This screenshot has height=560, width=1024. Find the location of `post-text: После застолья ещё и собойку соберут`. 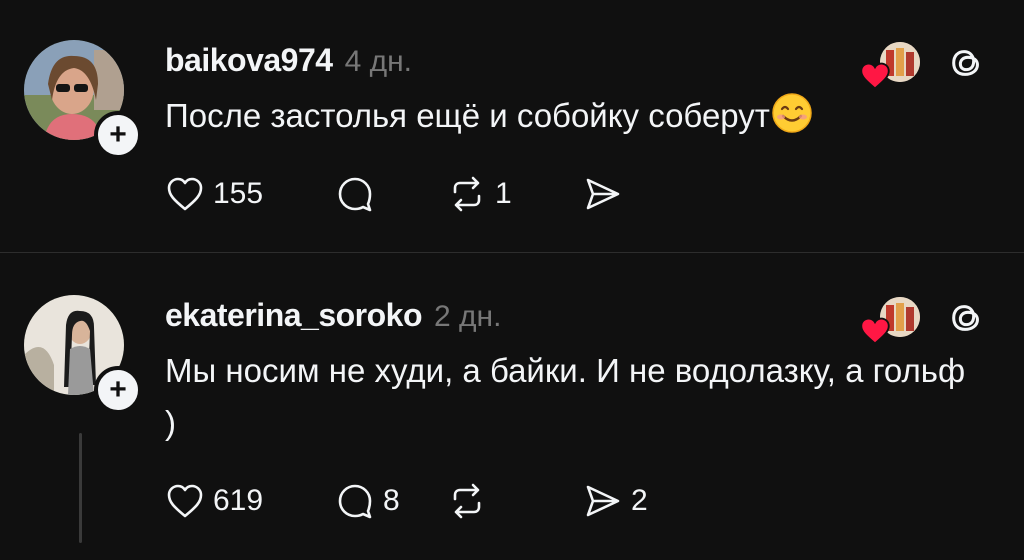

post-text: После застолья ещё и собойку соберут is located at coordinates (575, 116).